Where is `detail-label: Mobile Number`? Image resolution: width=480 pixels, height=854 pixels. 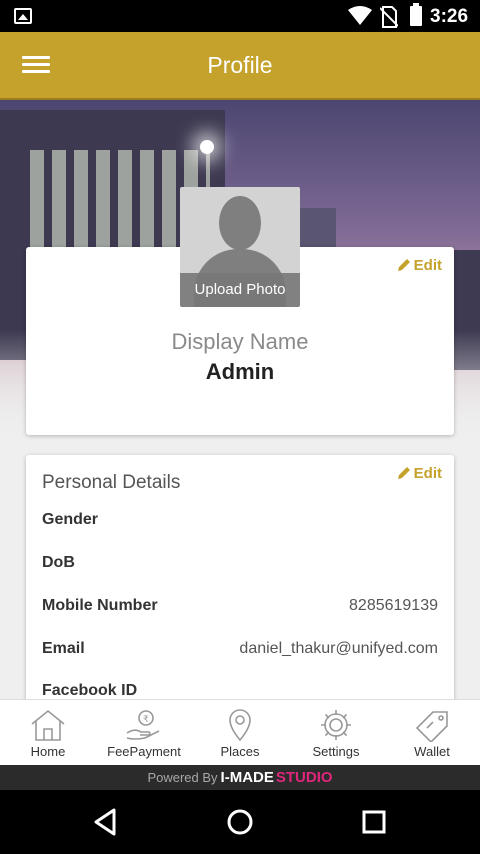
detail-label: Mobile Number is located at coordinates (100, 605).